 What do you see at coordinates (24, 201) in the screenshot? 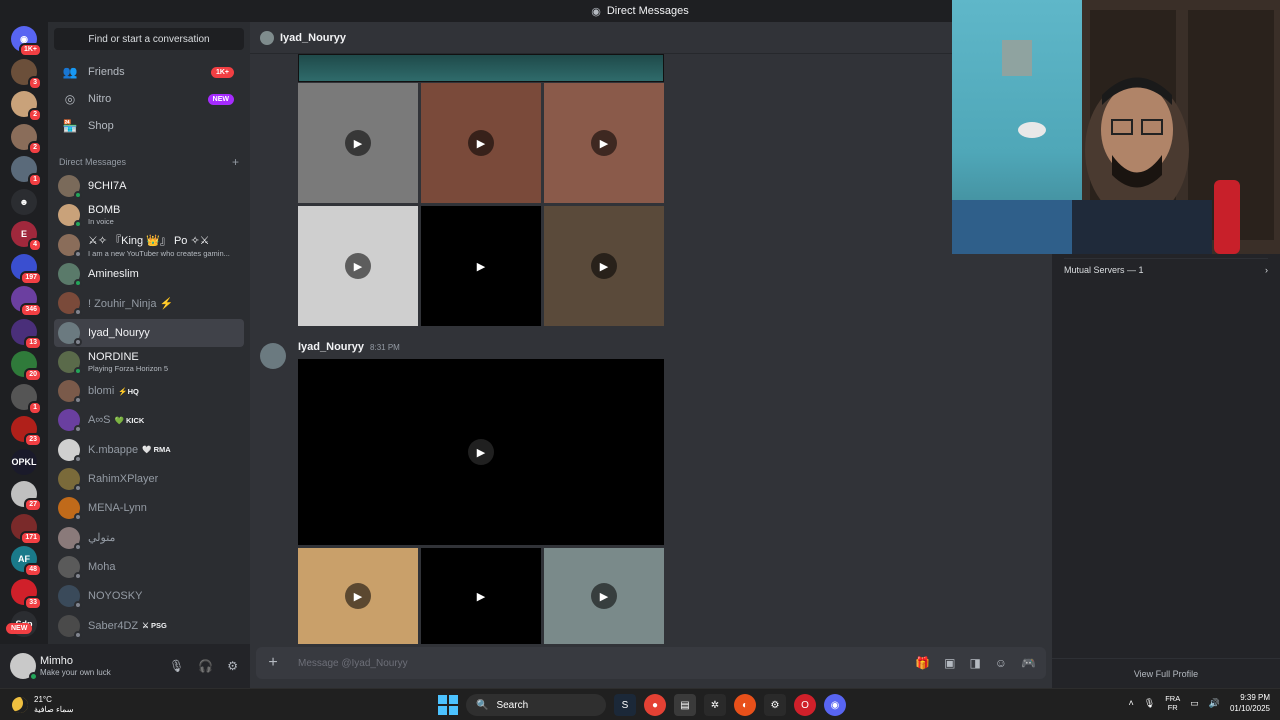
I see `server-icon: ☻` at bounding box center [24, 201].